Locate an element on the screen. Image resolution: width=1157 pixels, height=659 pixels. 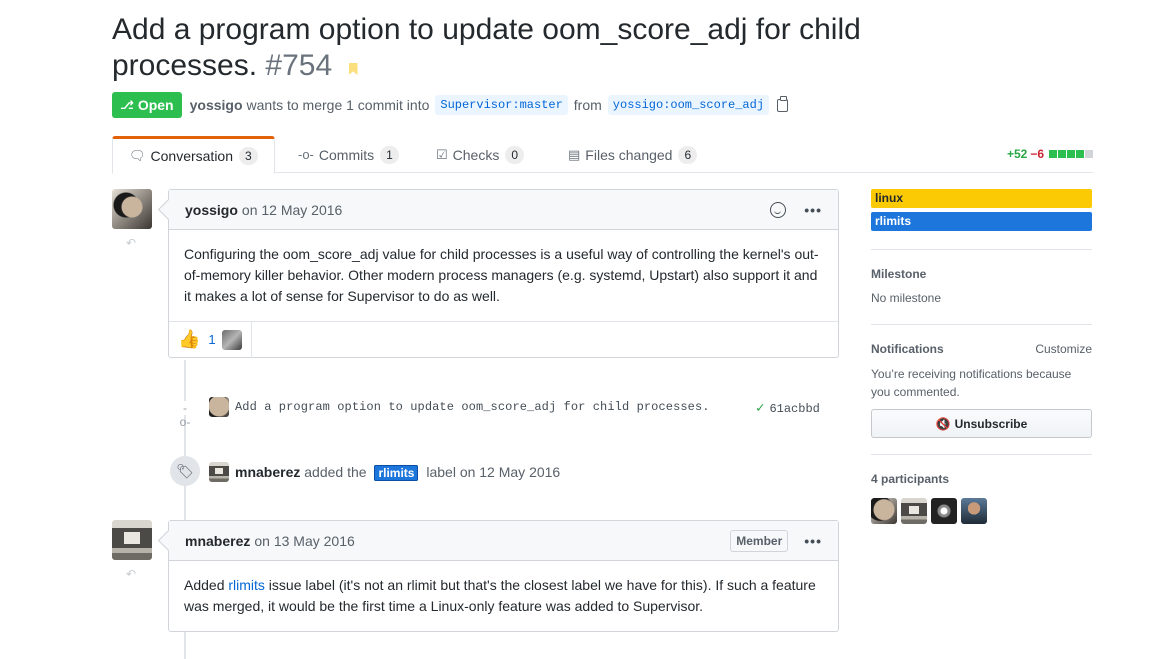
comment-header: mnaberez on 13 May 2016 Member ••• is located at coordinates (503, 541).